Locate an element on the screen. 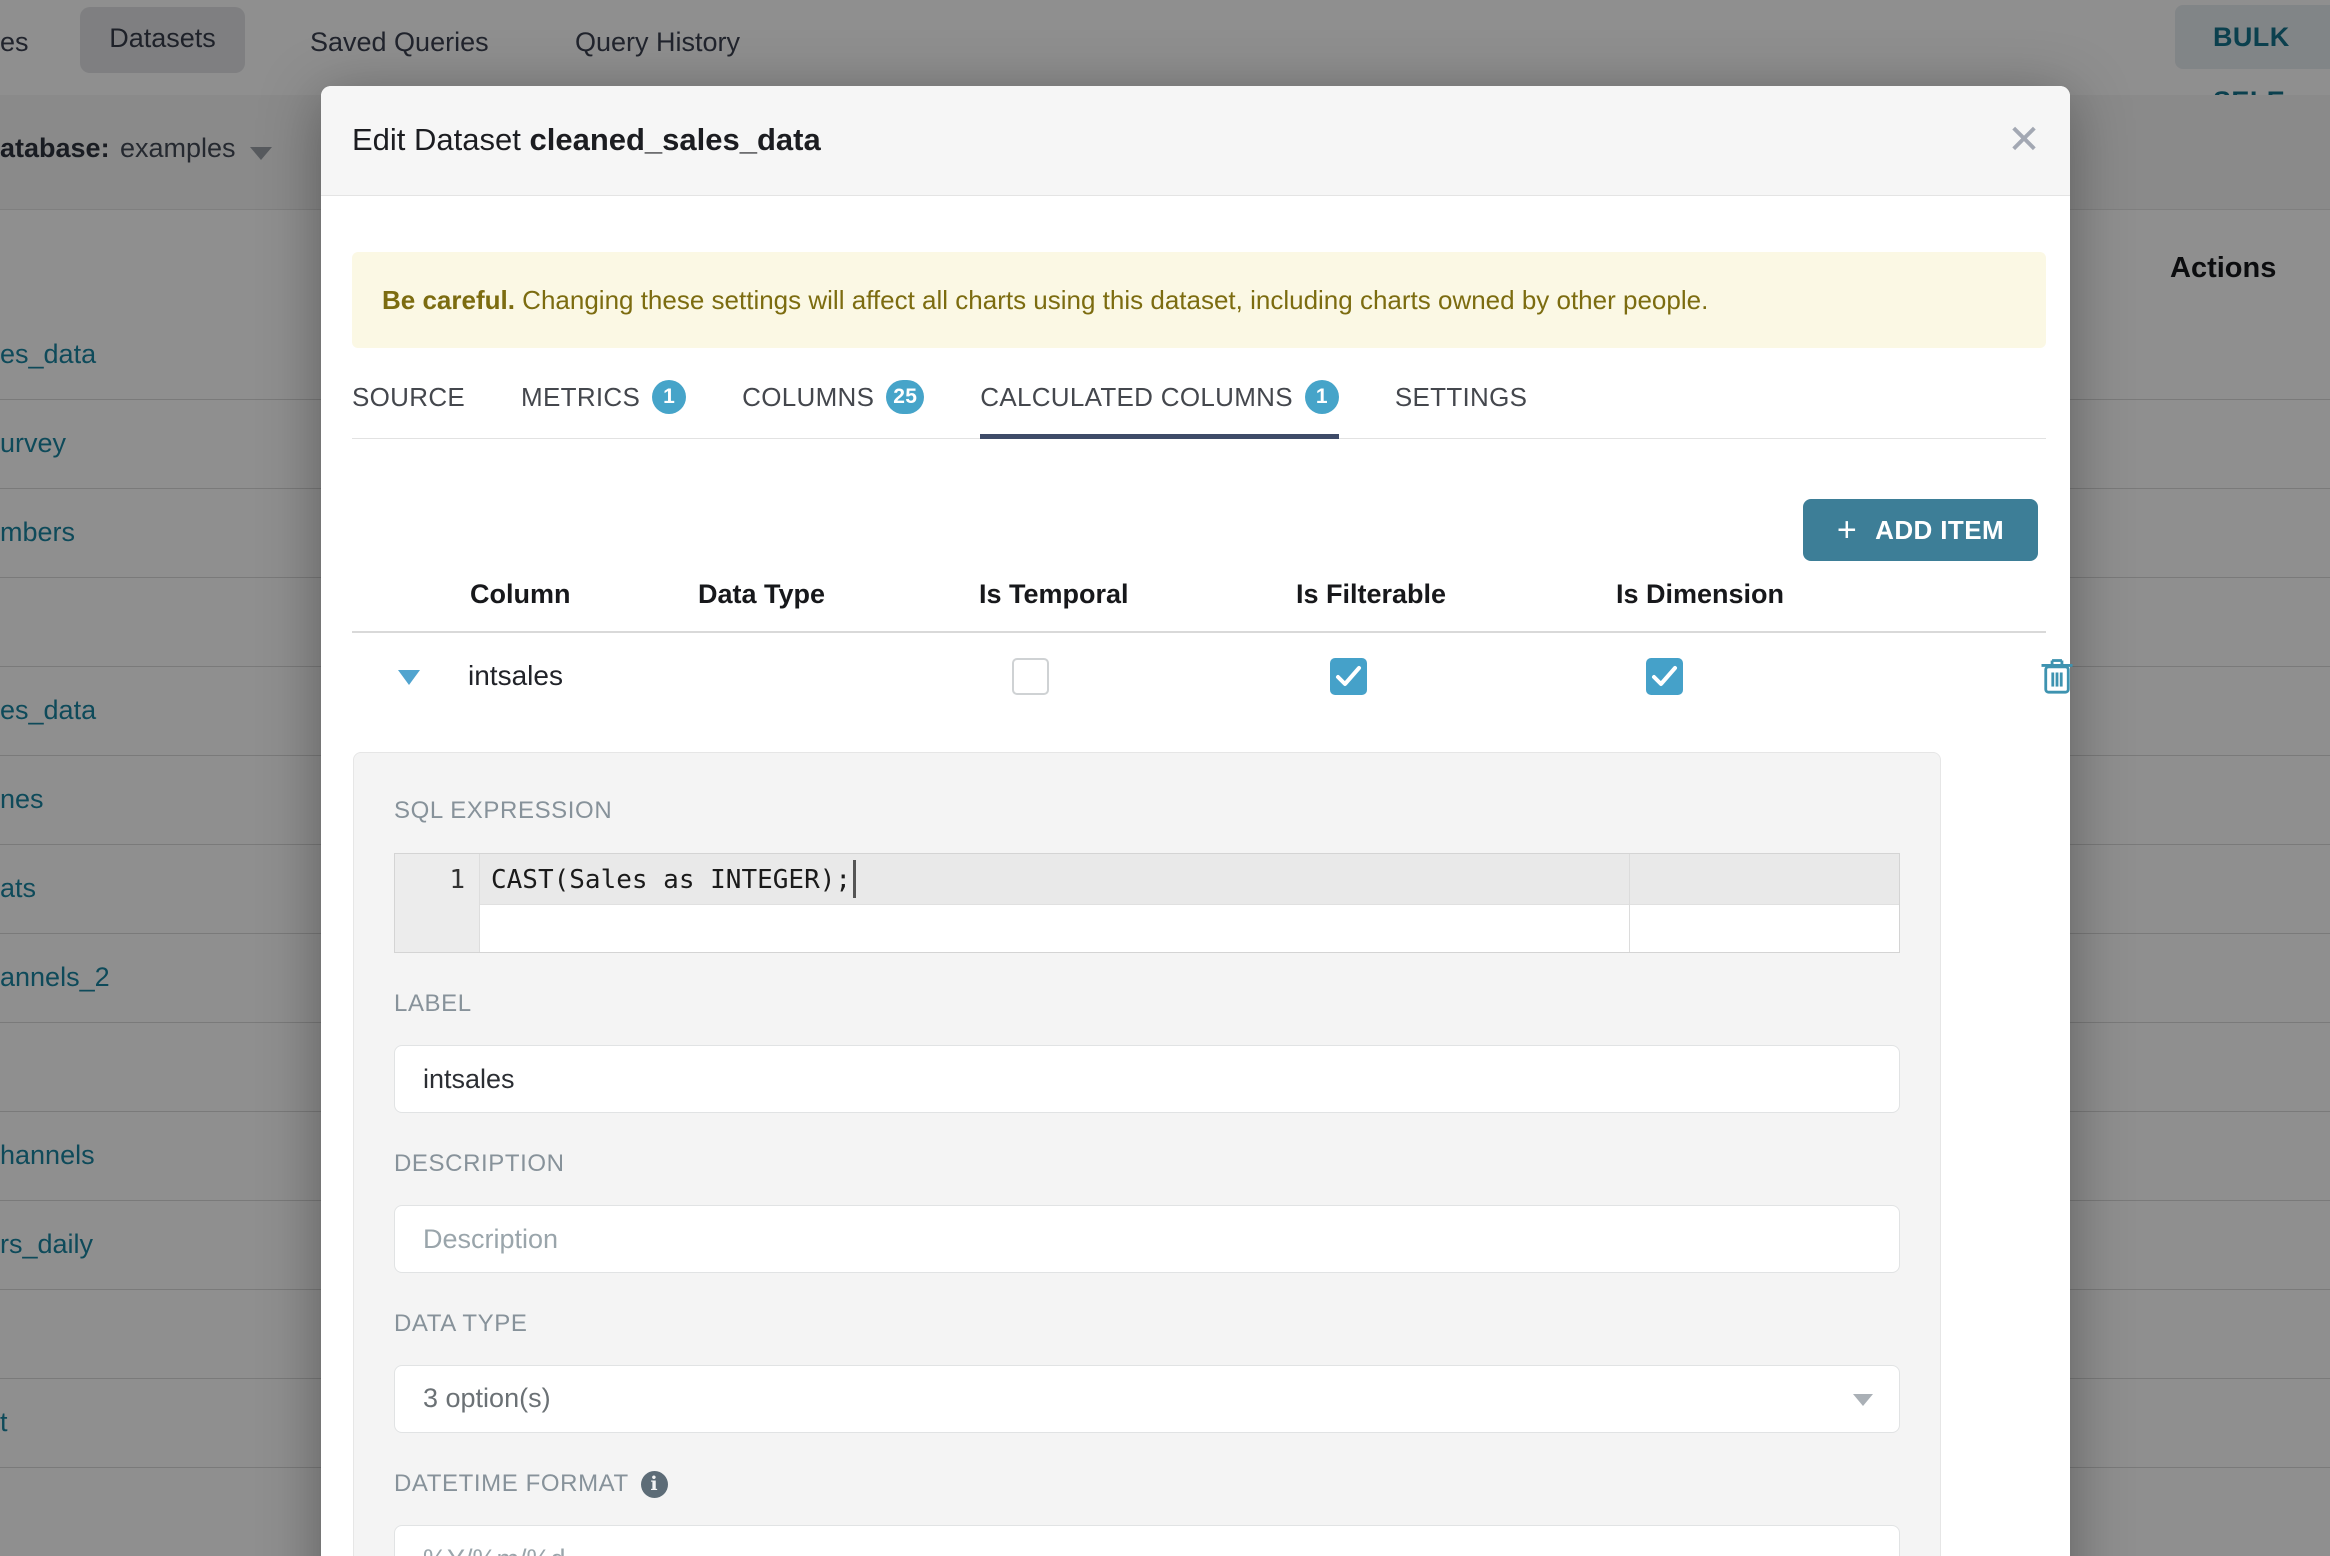 The height and width of the screenshot is (1556, 2330). label-input is located at coordinates (1147, 1079).